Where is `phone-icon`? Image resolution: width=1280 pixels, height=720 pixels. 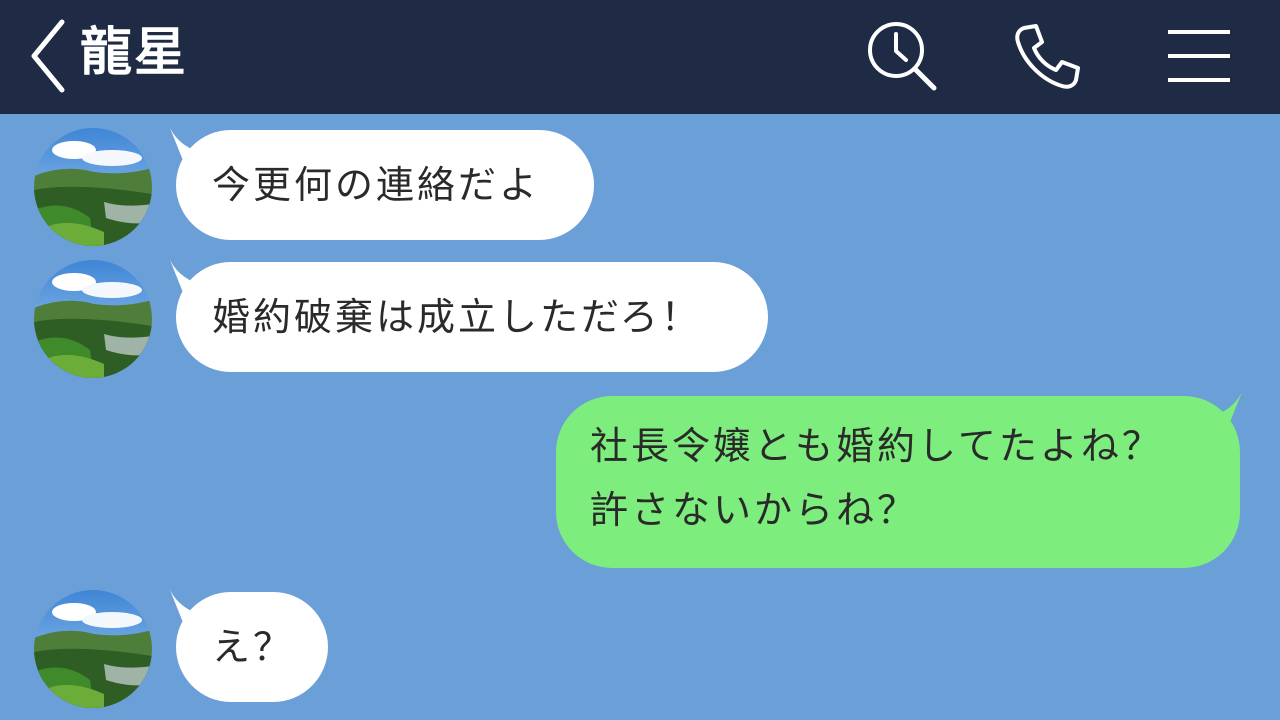 phone-icon is located at coordinates (1047, 56).